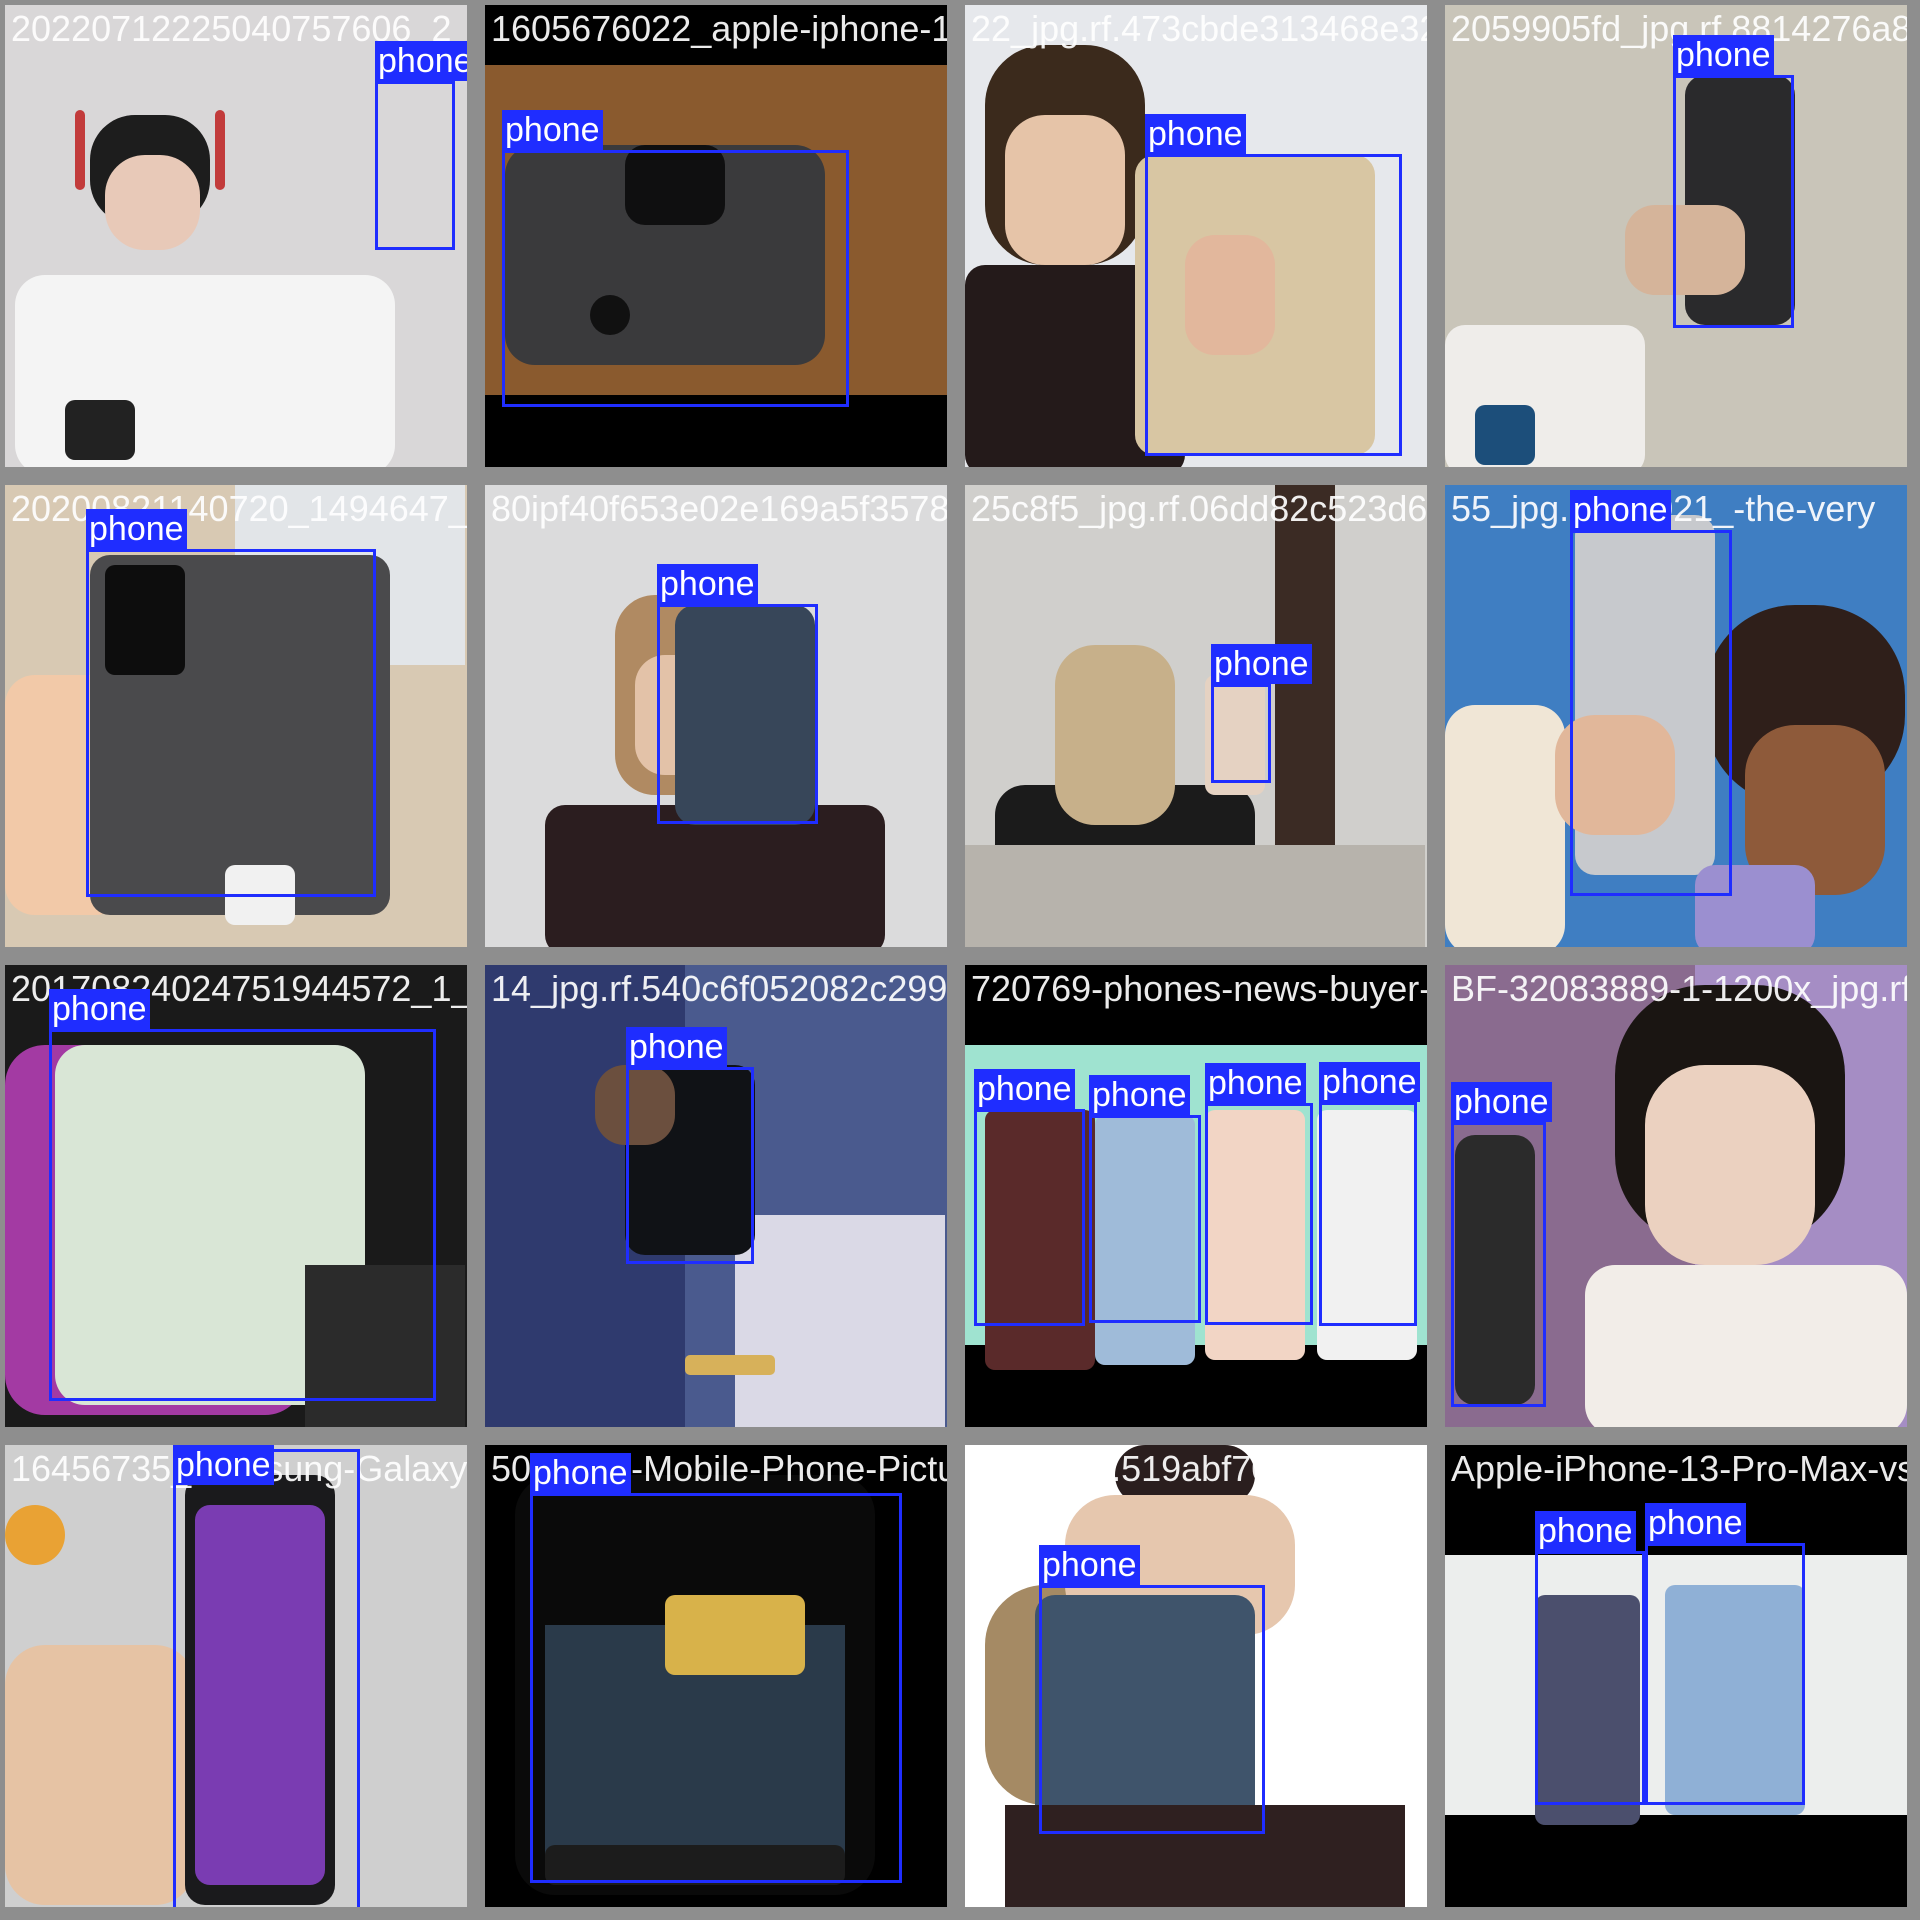  I want to click on tile-phone-screen-pink: 20170824024751944572_1_jpg.rf.5phone, so click(236, 1196).